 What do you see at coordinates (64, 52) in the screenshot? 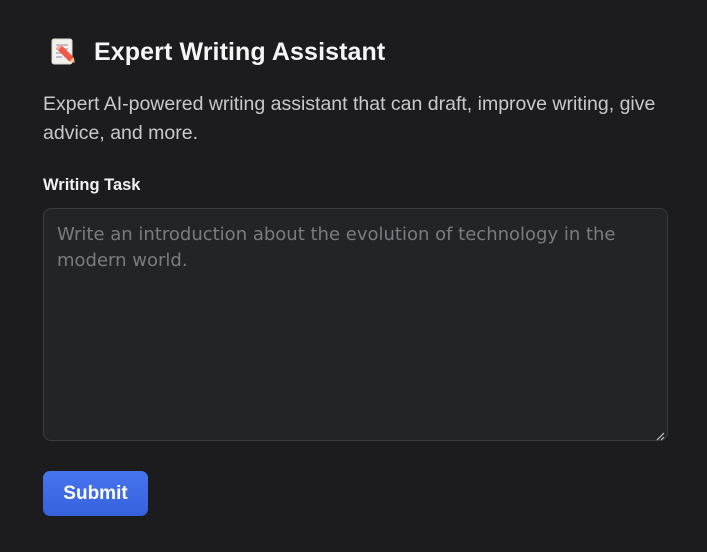
I see `memo-pencil-icon` at bounding box center [64, 52].